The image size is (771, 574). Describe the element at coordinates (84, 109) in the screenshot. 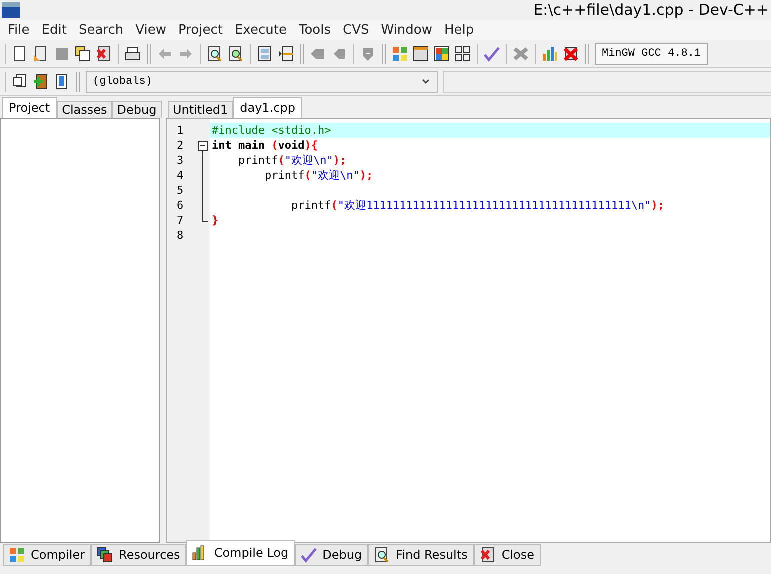

I see `tab: Classes` at that location.